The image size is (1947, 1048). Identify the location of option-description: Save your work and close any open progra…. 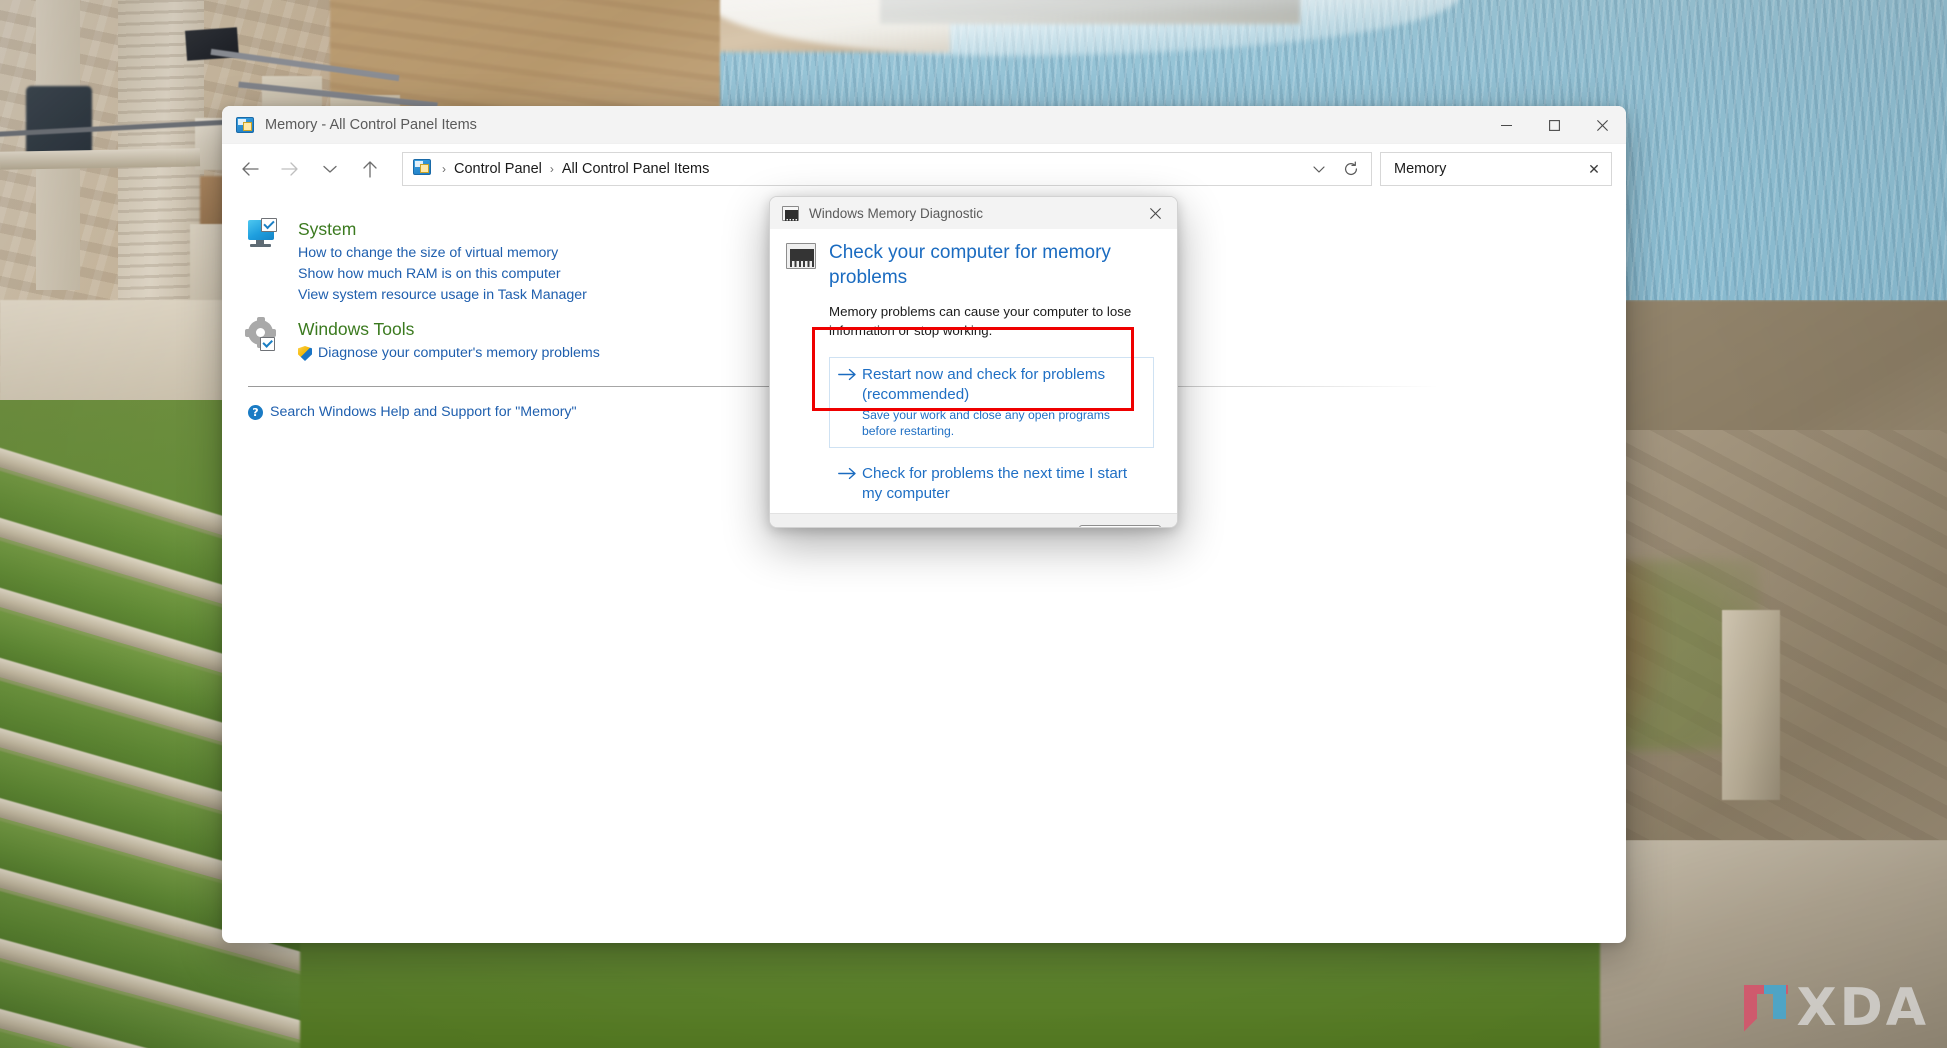
(986, 423).